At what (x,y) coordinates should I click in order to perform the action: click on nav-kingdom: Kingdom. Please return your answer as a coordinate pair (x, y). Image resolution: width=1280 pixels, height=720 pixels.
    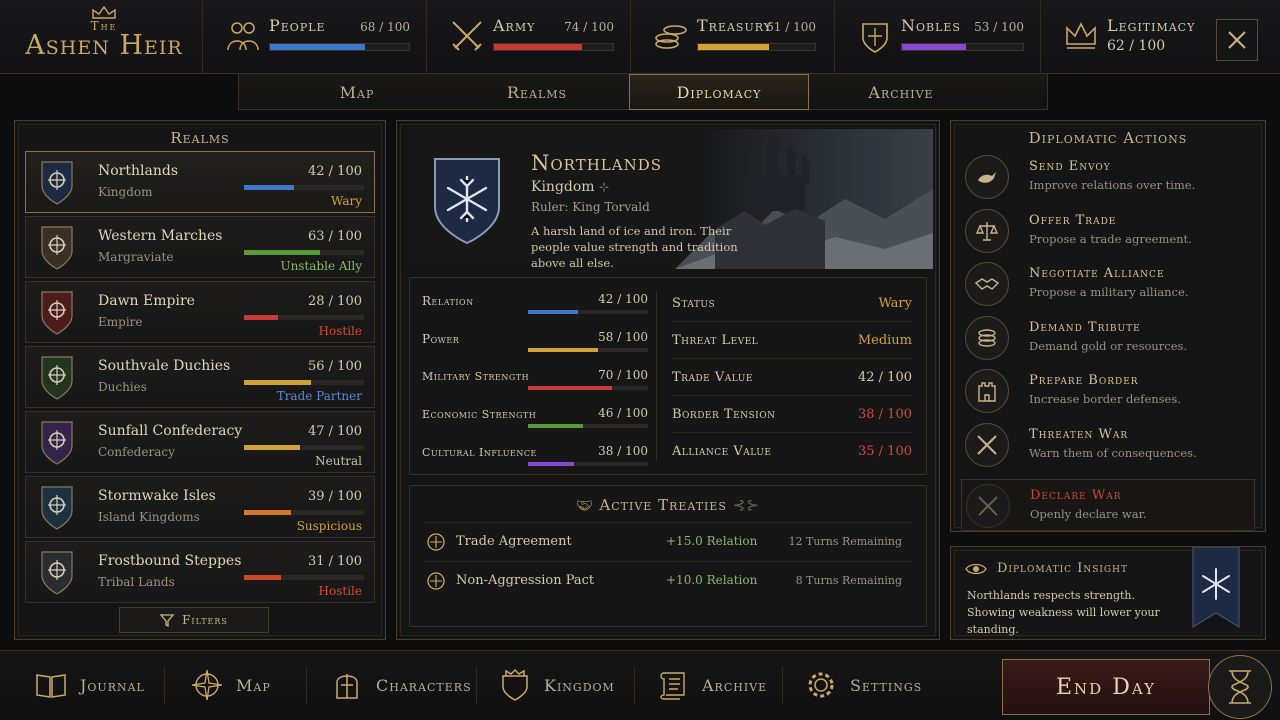
    Looking at the image, I should click on (556, 685).